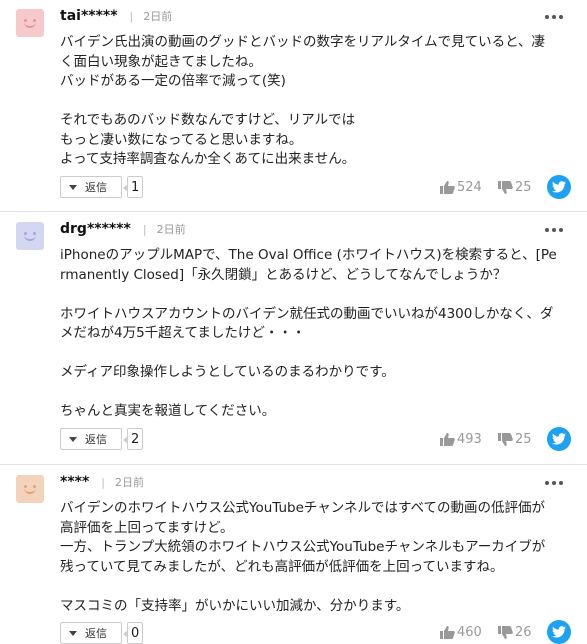 This screenshot has height=644, width=587. Describe the element at coordinates (133, 187) in the screenshot. I see `reply-count: 1` at that location.